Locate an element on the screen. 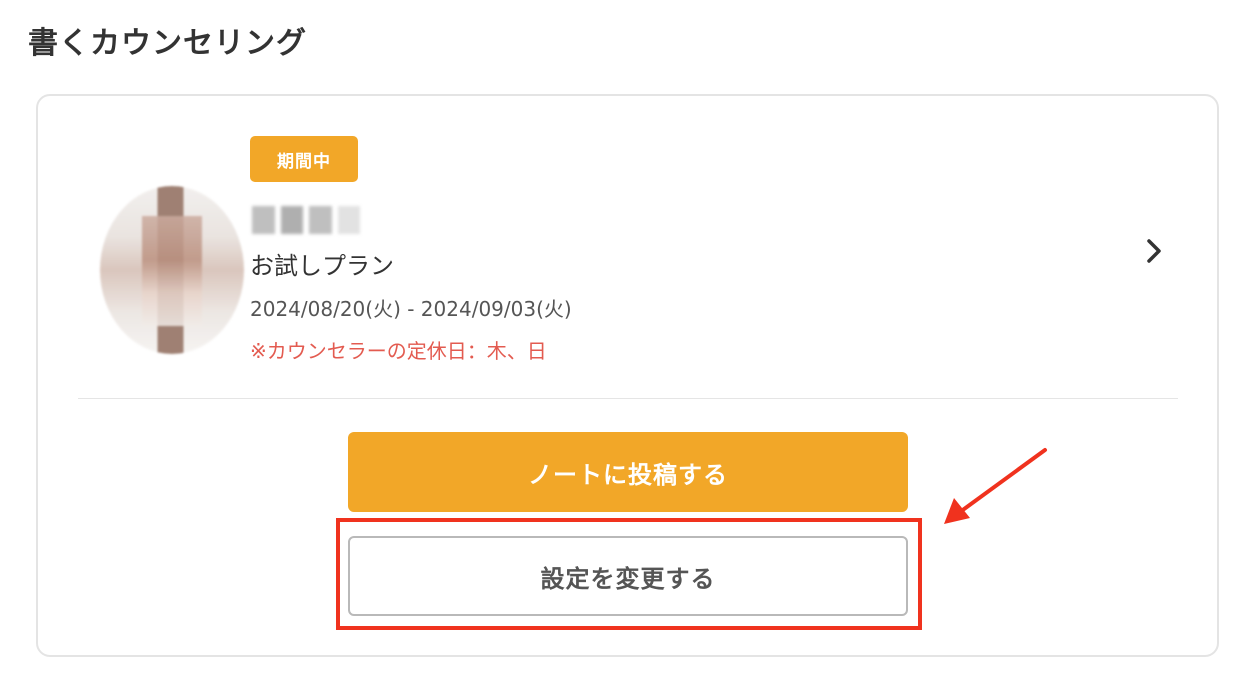  holiday-note: ※カウンセラーの定休日：木、日 is located at coordinates (398, 351).